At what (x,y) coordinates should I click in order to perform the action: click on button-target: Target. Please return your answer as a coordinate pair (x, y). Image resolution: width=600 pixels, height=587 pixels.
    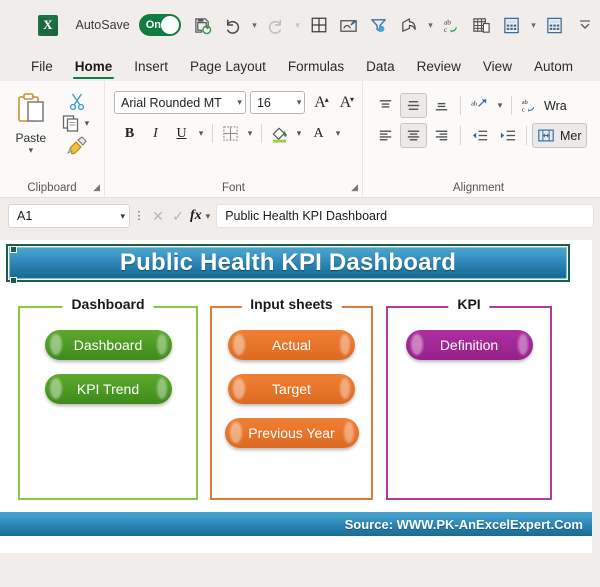
    Looking at the image, I should click on (291, 389).